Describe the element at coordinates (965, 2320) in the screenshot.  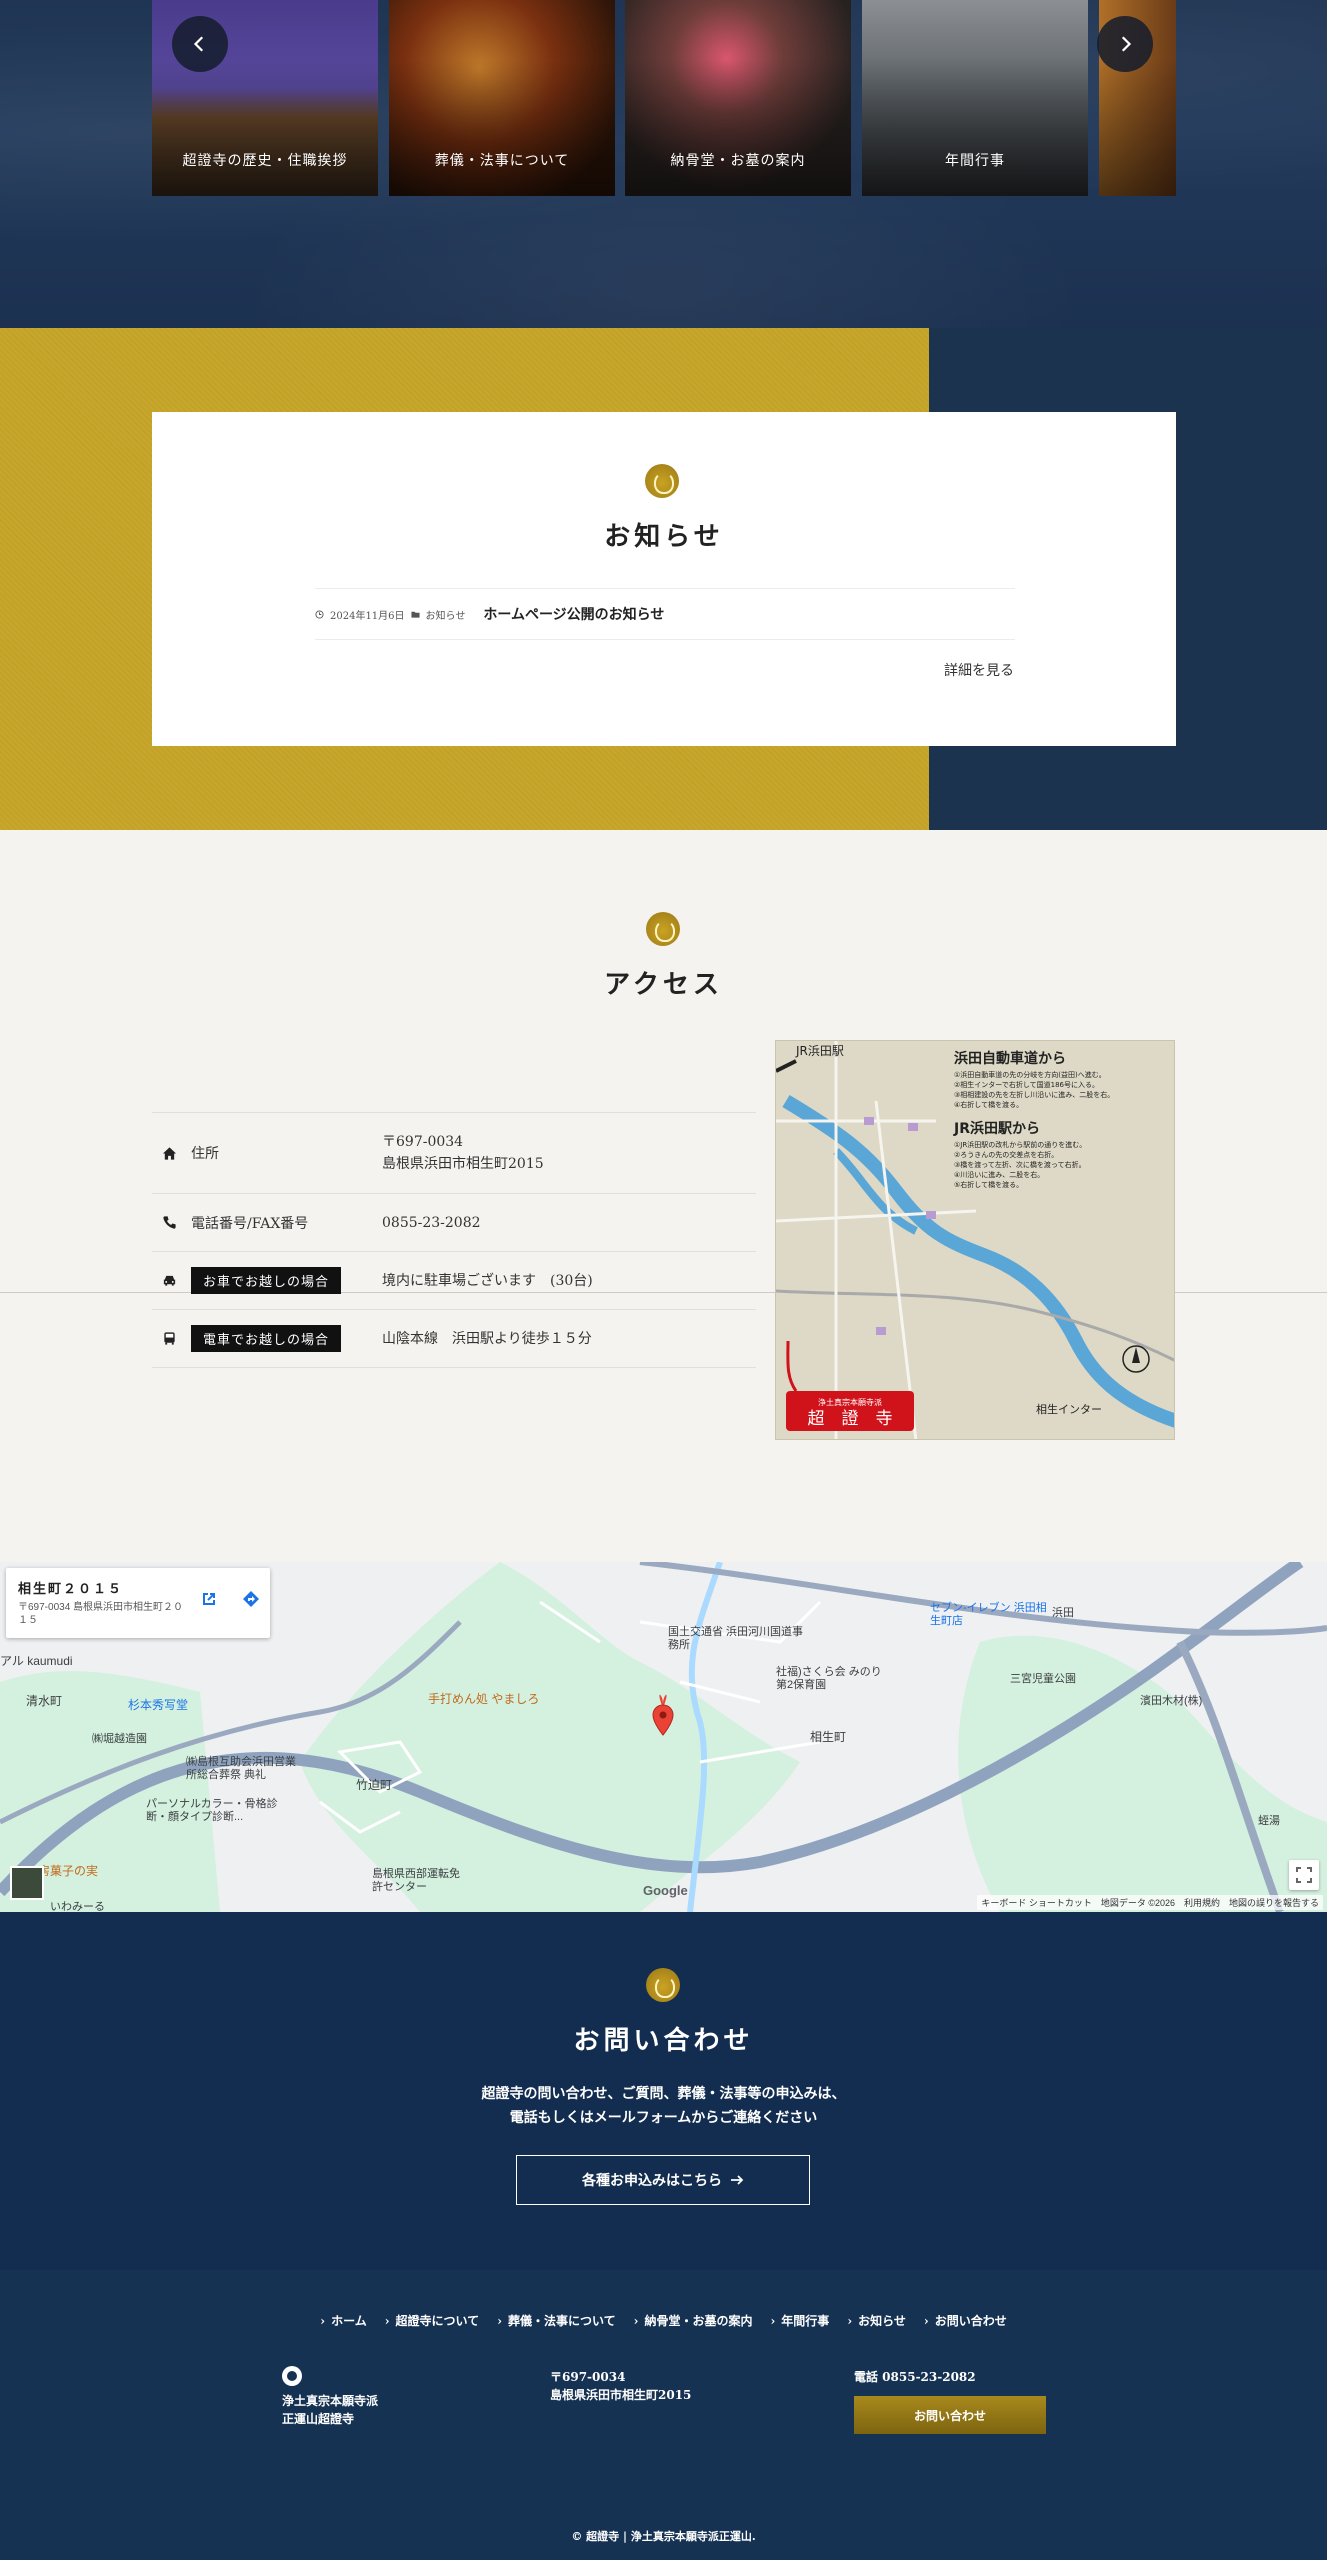
I see `footer-nav-contact: お問い合わせ` at that location.